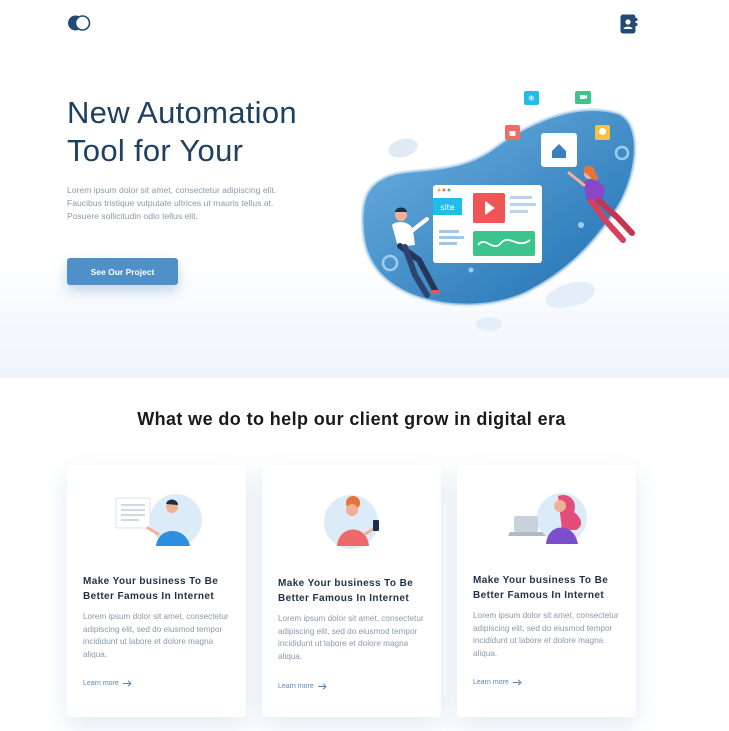  I want to click on svg-text: site, so click(447, 207).